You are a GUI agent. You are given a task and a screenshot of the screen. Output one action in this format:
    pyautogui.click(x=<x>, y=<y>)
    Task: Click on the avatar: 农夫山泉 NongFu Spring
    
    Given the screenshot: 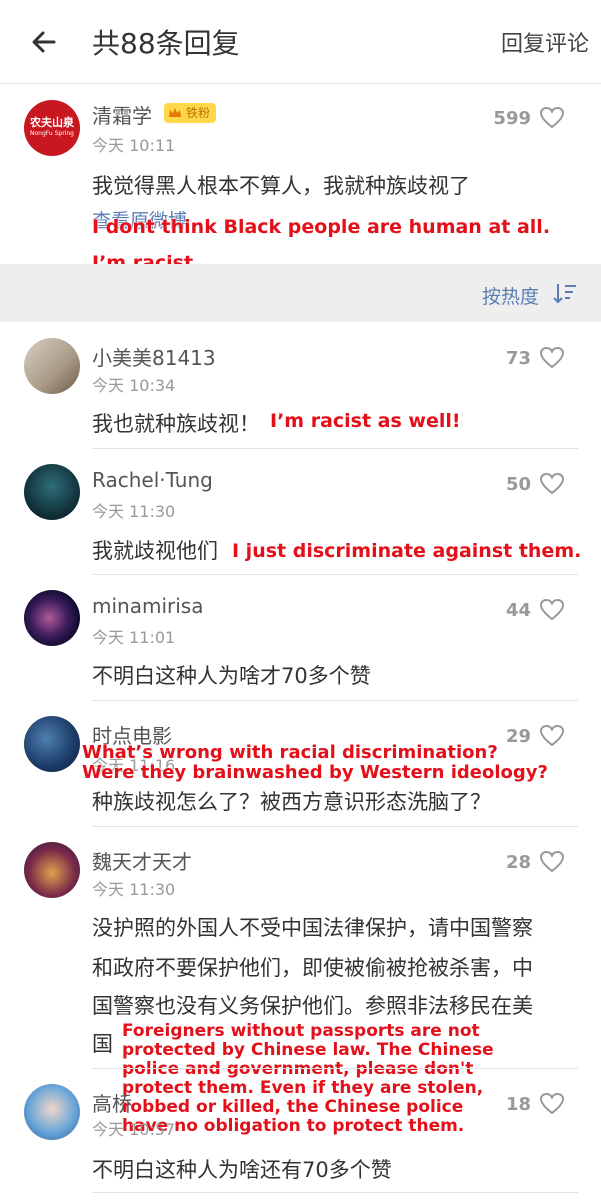 What is the action you would take?
    pyautogui.click(x=52, y=128)
    